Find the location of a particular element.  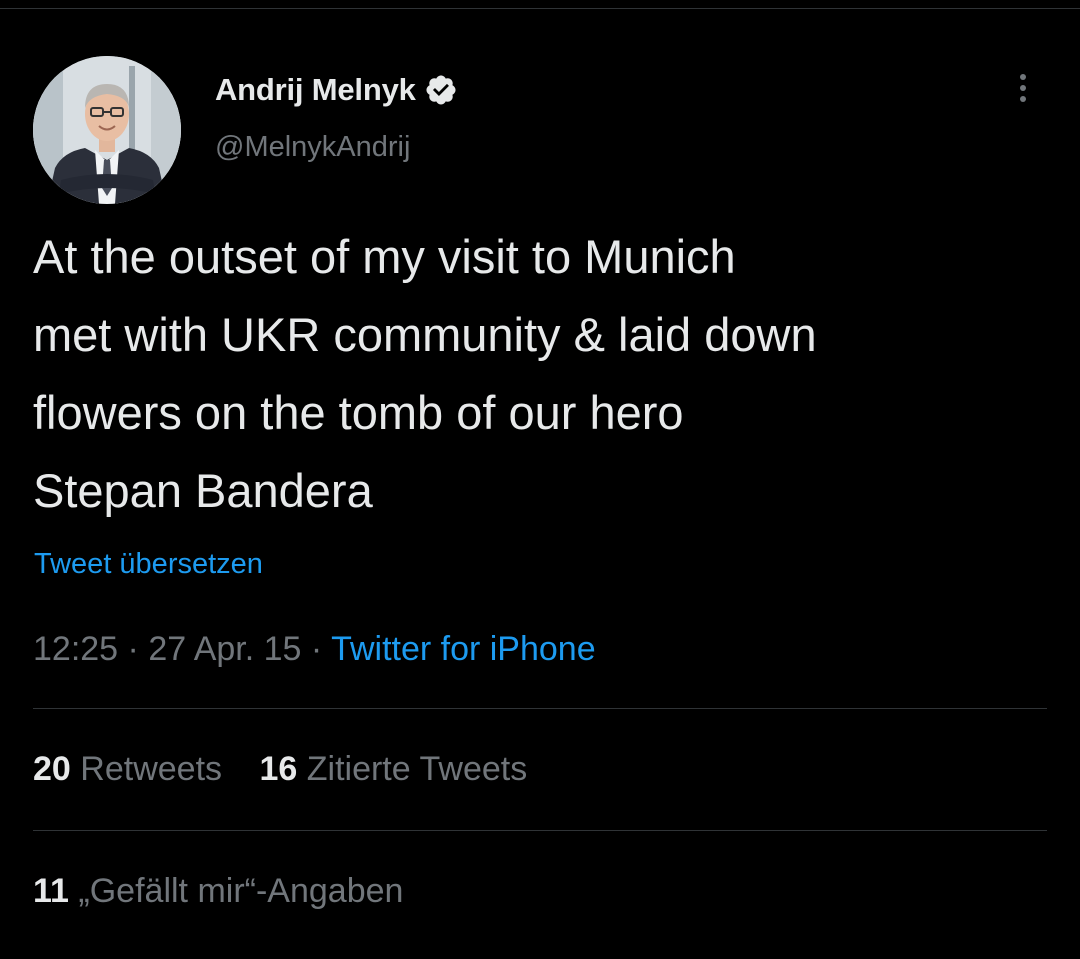

retweets-count: 20 is located at coordinates (52, 769).